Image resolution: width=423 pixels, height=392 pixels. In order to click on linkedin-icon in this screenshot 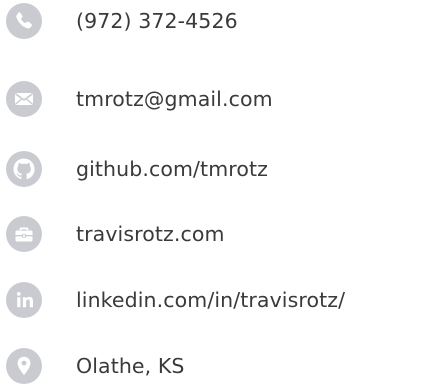, I will do `click(24, 300)`.